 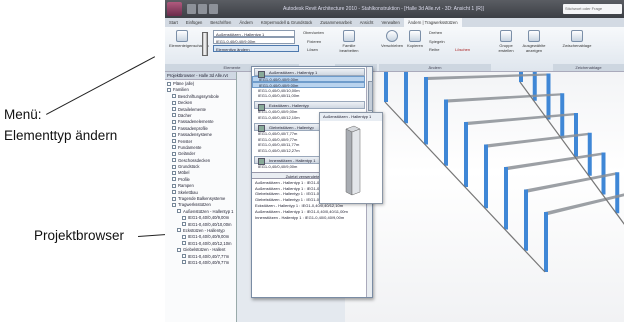 What do you see at coordinates (286, 22) in the screenshot?
I see `tab-massing-site: Körpermodell & Grundstück` at bounding box center [286, 22].